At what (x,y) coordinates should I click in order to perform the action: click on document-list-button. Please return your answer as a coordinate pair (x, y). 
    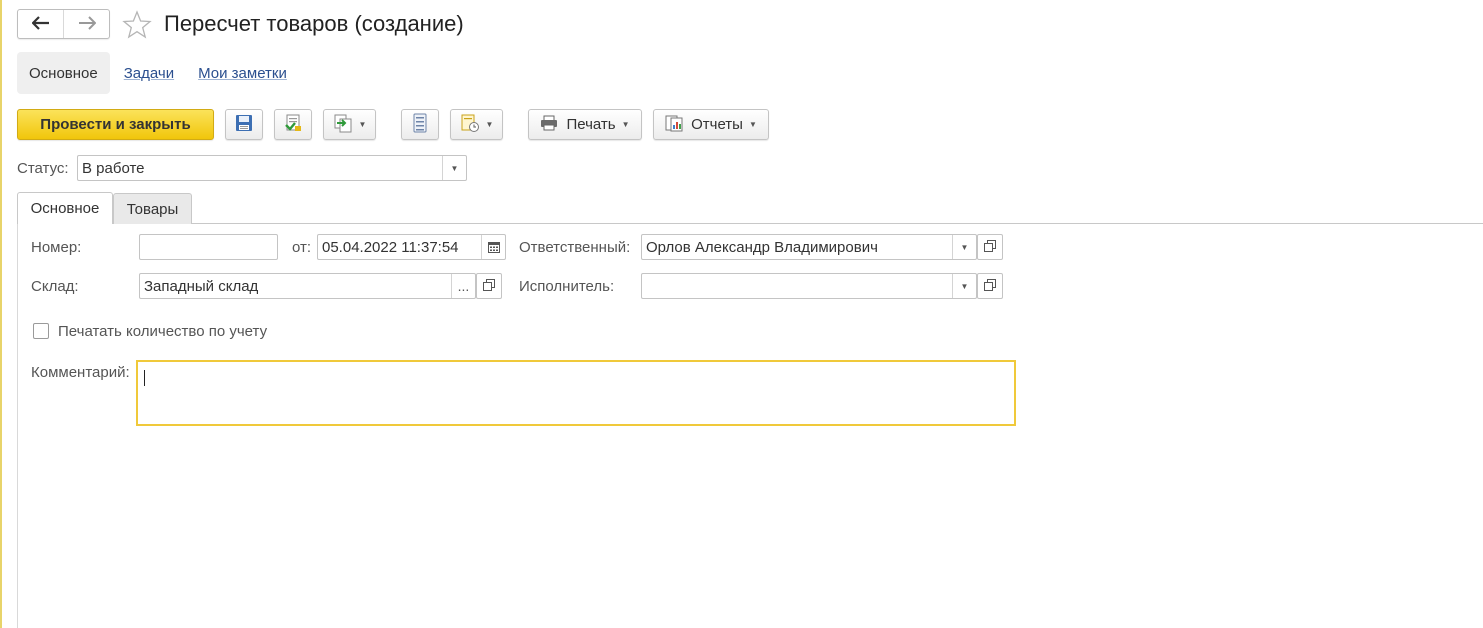
    Looking at the image, I should click on (420, 124).